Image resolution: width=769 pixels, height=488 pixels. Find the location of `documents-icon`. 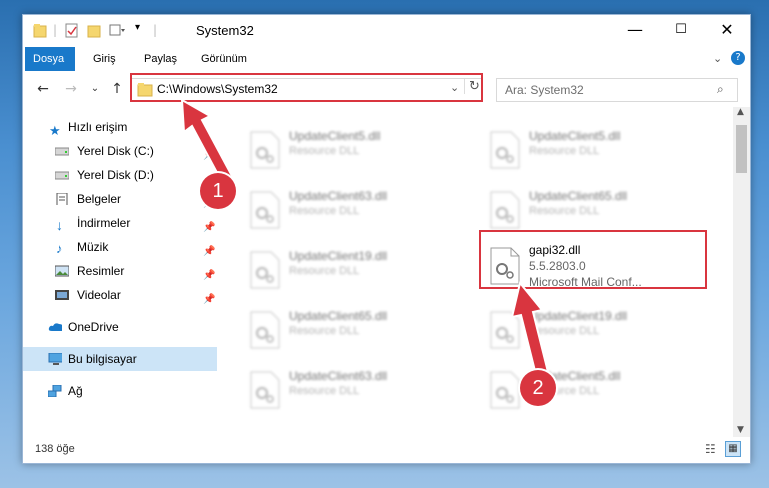

documents-icon is located at coordinates (62, 199).